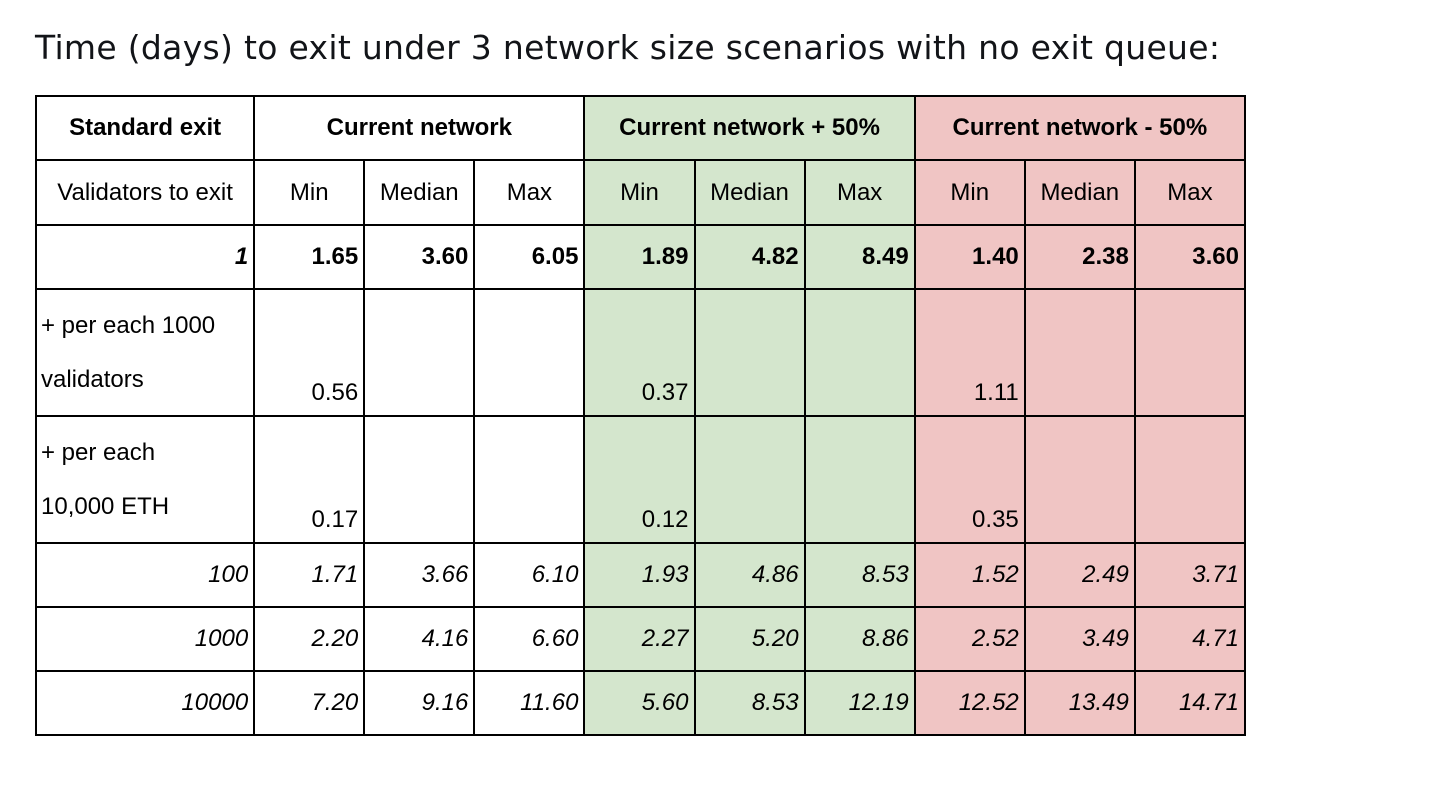  I want to click on header-plus50-min: Min, so click(639, 192).